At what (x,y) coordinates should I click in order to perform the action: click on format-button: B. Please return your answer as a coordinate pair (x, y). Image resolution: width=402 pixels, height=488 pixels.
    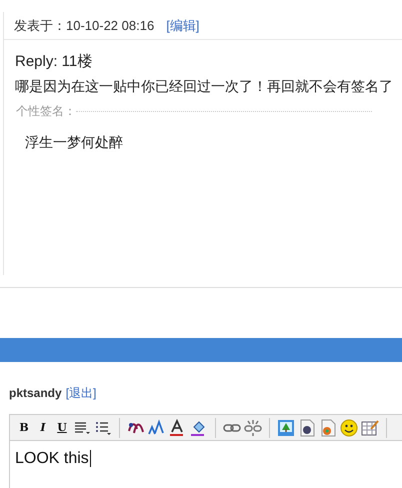
    Looking at the image, I should click on (24, 427).